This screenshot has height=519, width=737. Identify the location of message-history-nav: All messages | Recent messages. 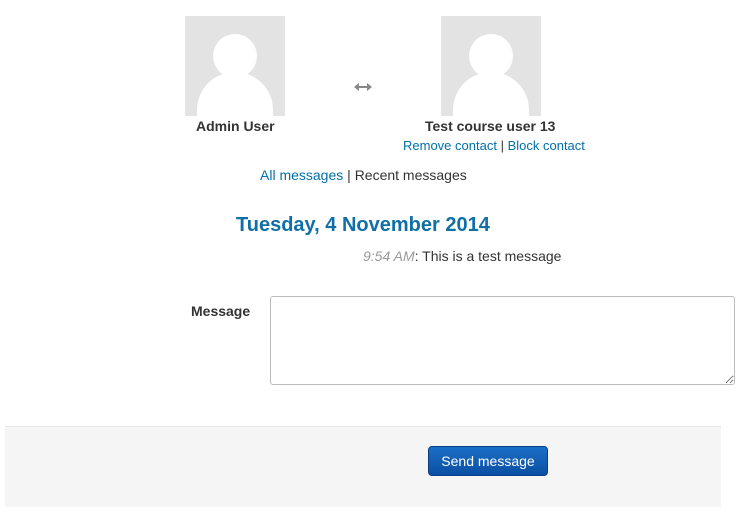
(363, 175).